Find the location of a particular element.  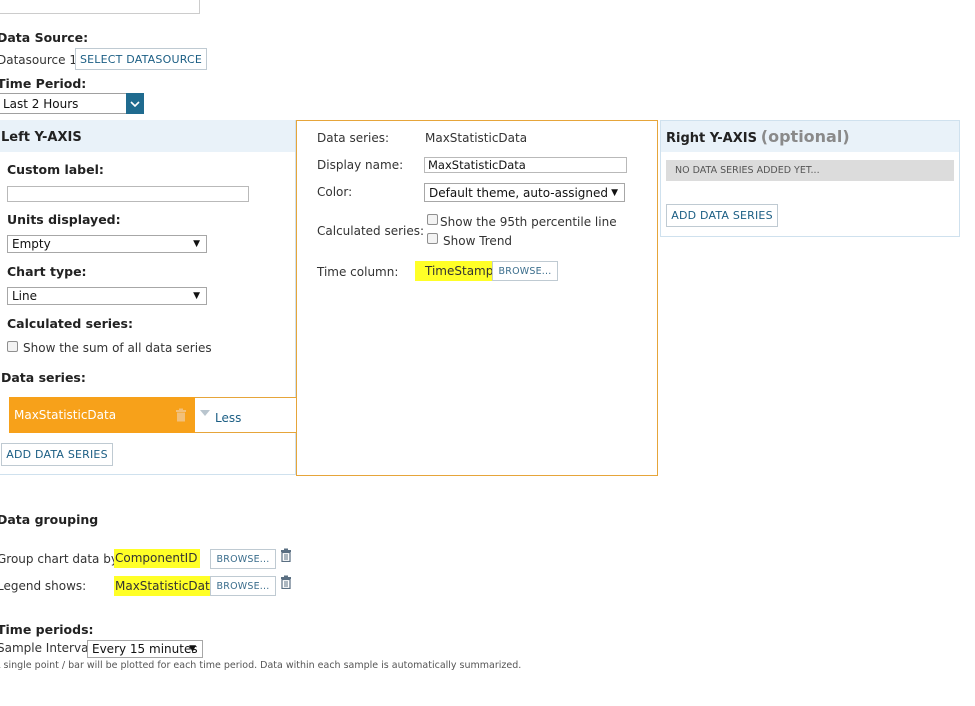

color-select: Default theme, auto-assigned ▼ is located at coordinates (524, 192).